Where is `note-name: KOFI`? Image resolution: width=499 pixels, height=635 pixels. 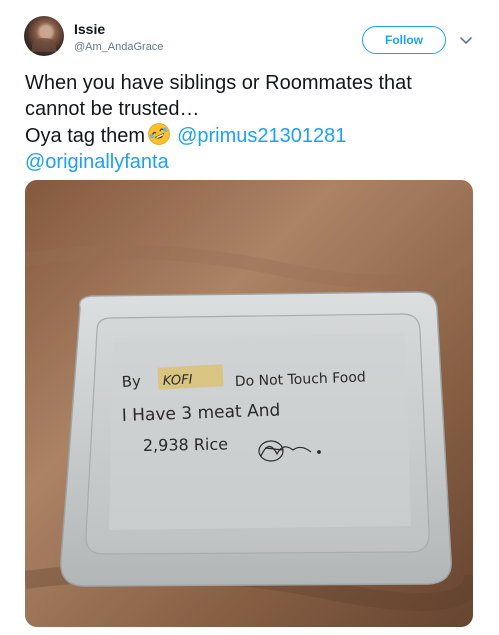
note-name: KOFI is located at coordinates (177, 380).